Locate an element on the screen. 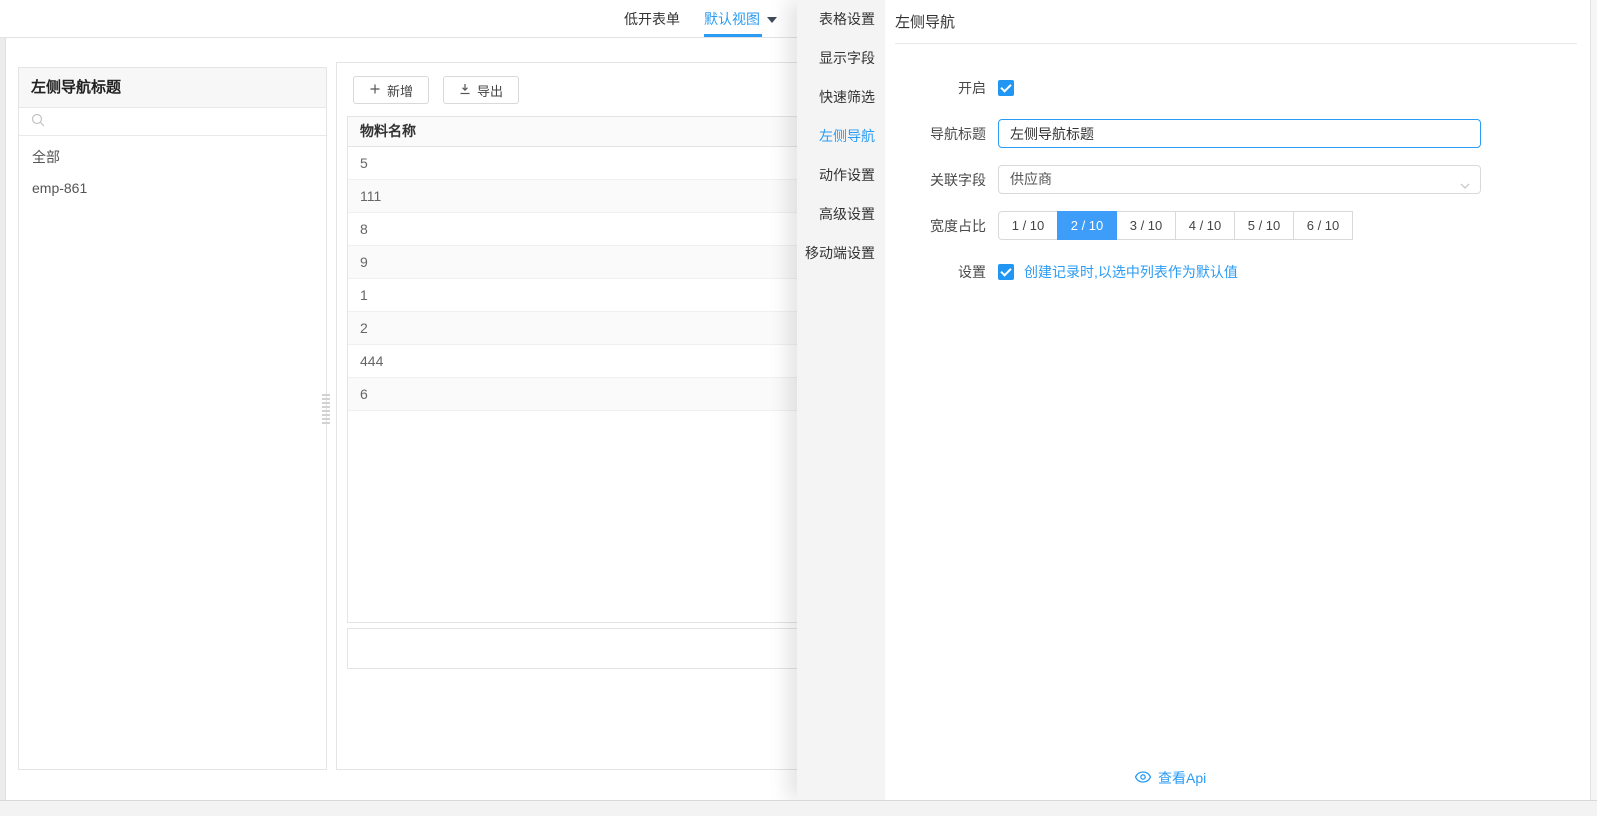  settings-checkbox is located at coordinates (1006, 271).